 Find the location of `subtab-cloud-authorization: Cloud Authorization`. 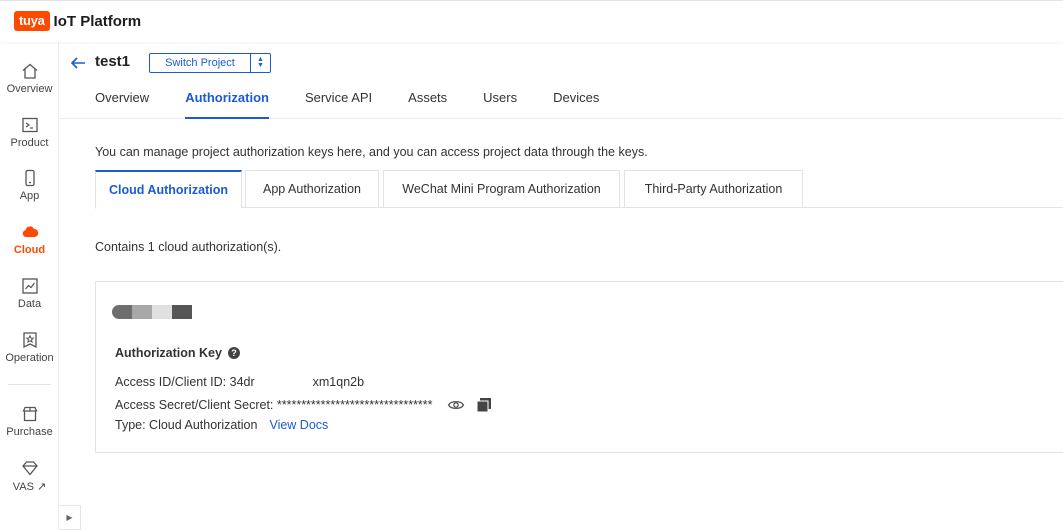

subtab-cloud-authorization: Cloud Authorization is located at coordinates (168, 189).